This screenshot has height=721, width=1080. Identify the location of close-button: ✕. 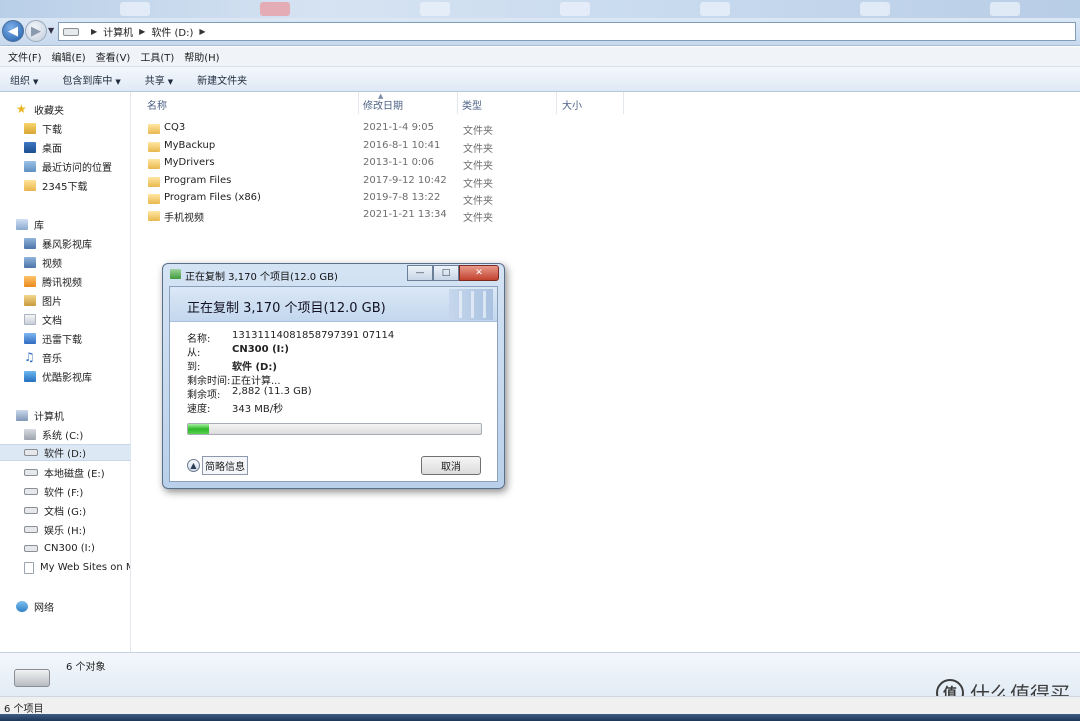
(479, 273).